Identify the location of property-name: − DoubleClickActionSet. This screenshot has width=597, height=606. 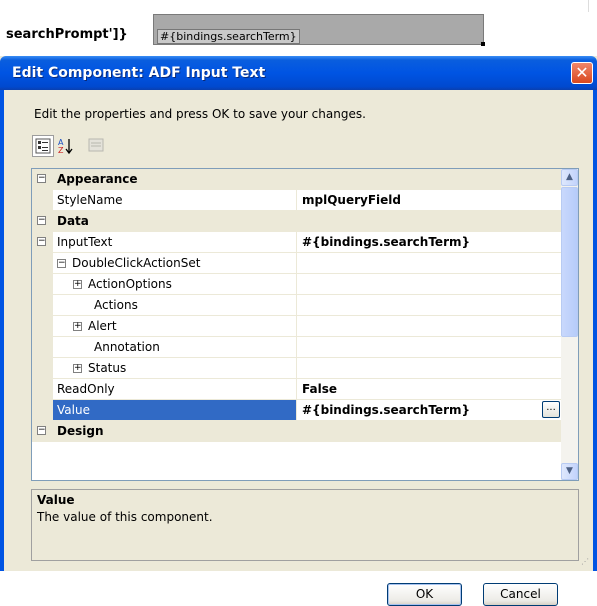
(175, 263).